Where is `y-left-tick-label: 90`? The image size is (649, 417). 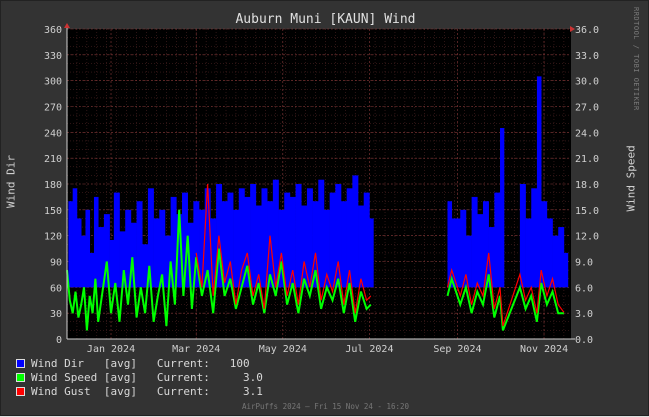
y-left-tick-label: 90 is located at coordinates (56, 263).